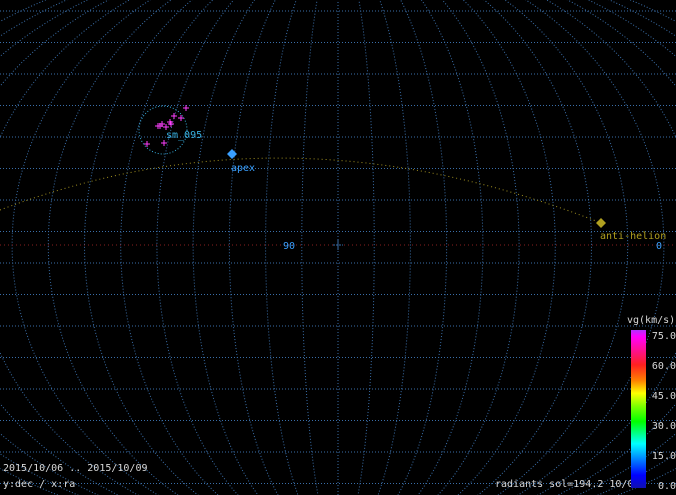 The height and width of the screenshot is (495, 676). What do you see at coordinates (666, 486) in the screenshot?
I see `legend-tick: 0.0` at bounding box center [666, 486].